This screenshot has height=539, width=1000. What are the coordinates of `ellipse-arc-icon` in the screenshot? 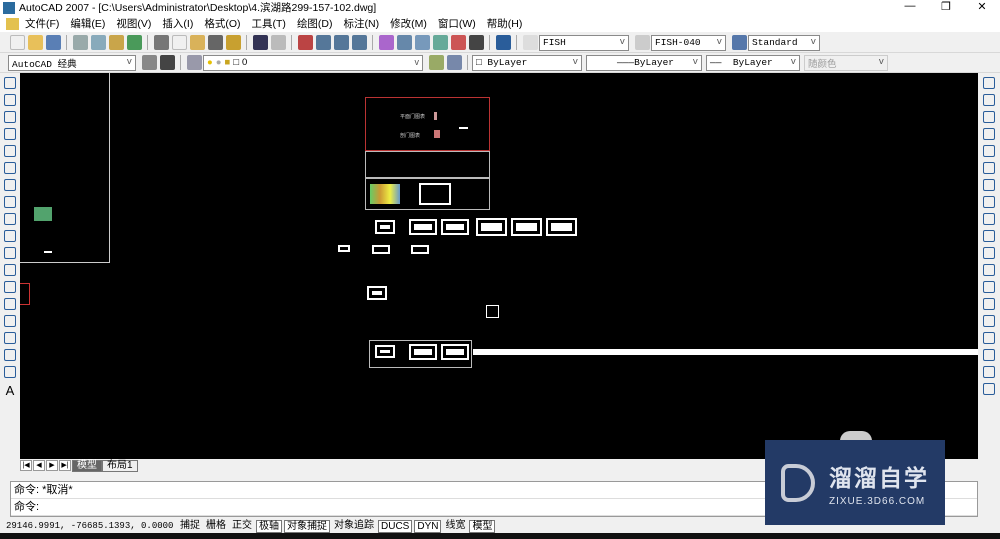 It's located at (10, 253).